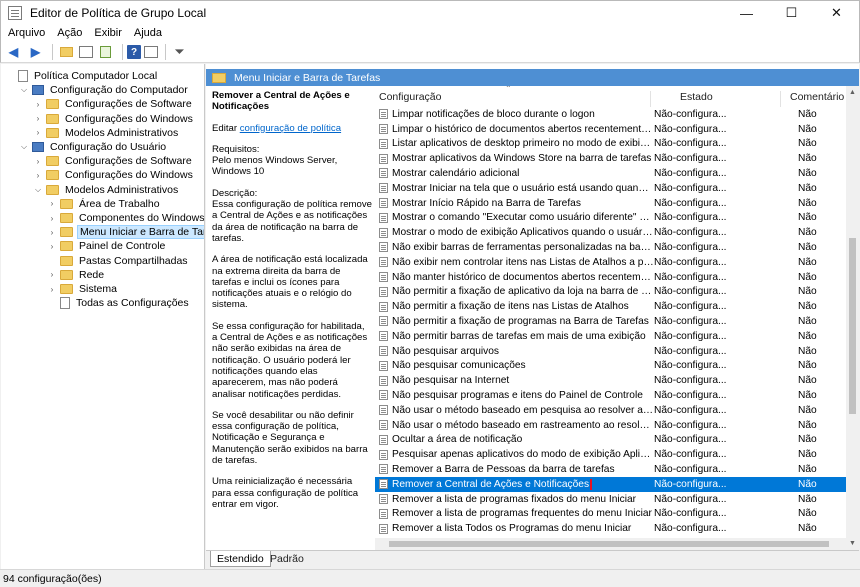 Image resolution: width=860 pixels, height=587 pixels. I want to click on minimize-button: —, so click(746, 13).